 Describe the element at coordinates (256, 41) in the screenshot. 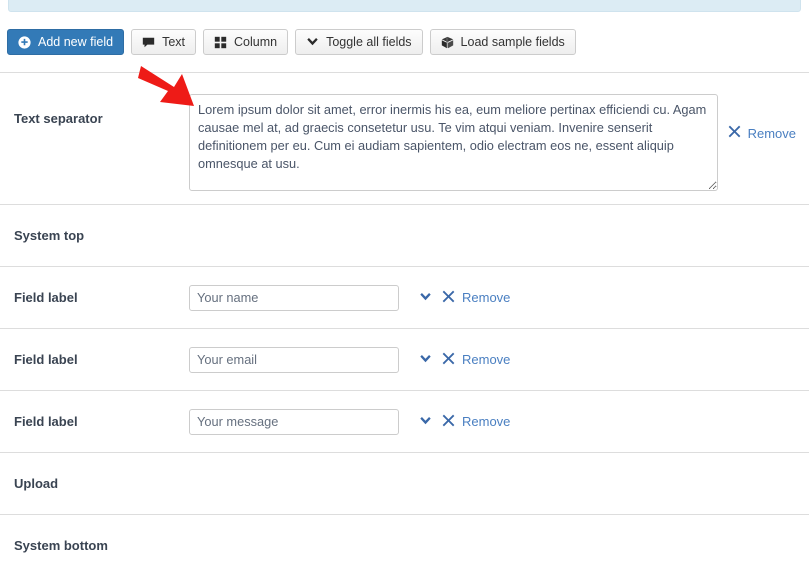

I see `column-field-label: Column` at that location.